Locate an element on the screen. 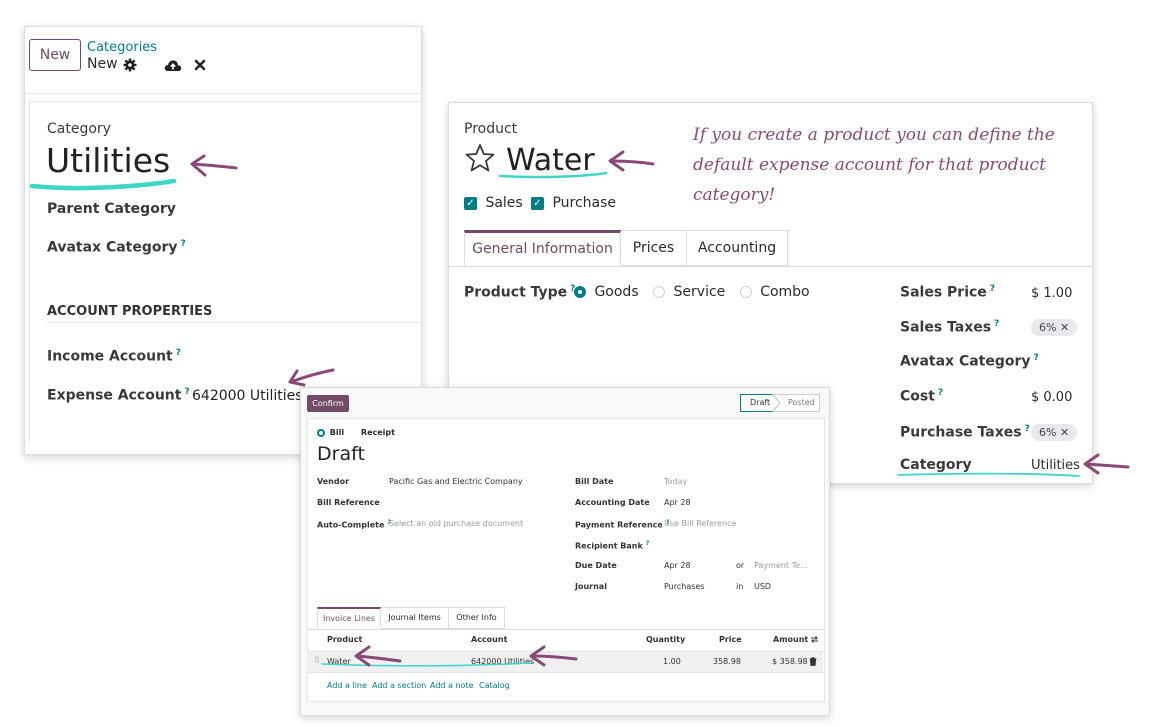 The width and height of the screenshot is (1151, 727). expense-account-field: 642000 Utilities is located at coordinates (247, 396).